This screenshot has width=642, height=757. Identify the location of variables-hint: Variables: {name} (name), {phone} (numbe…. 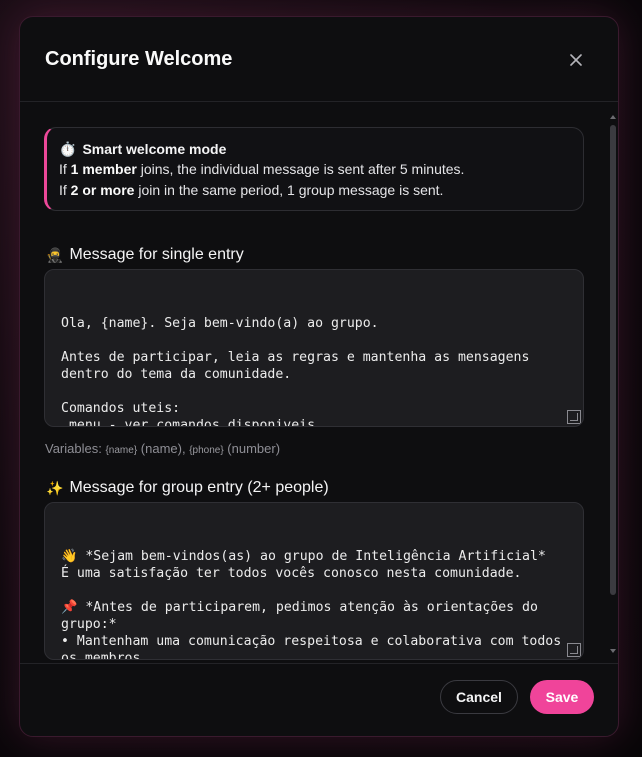
(163, 448).